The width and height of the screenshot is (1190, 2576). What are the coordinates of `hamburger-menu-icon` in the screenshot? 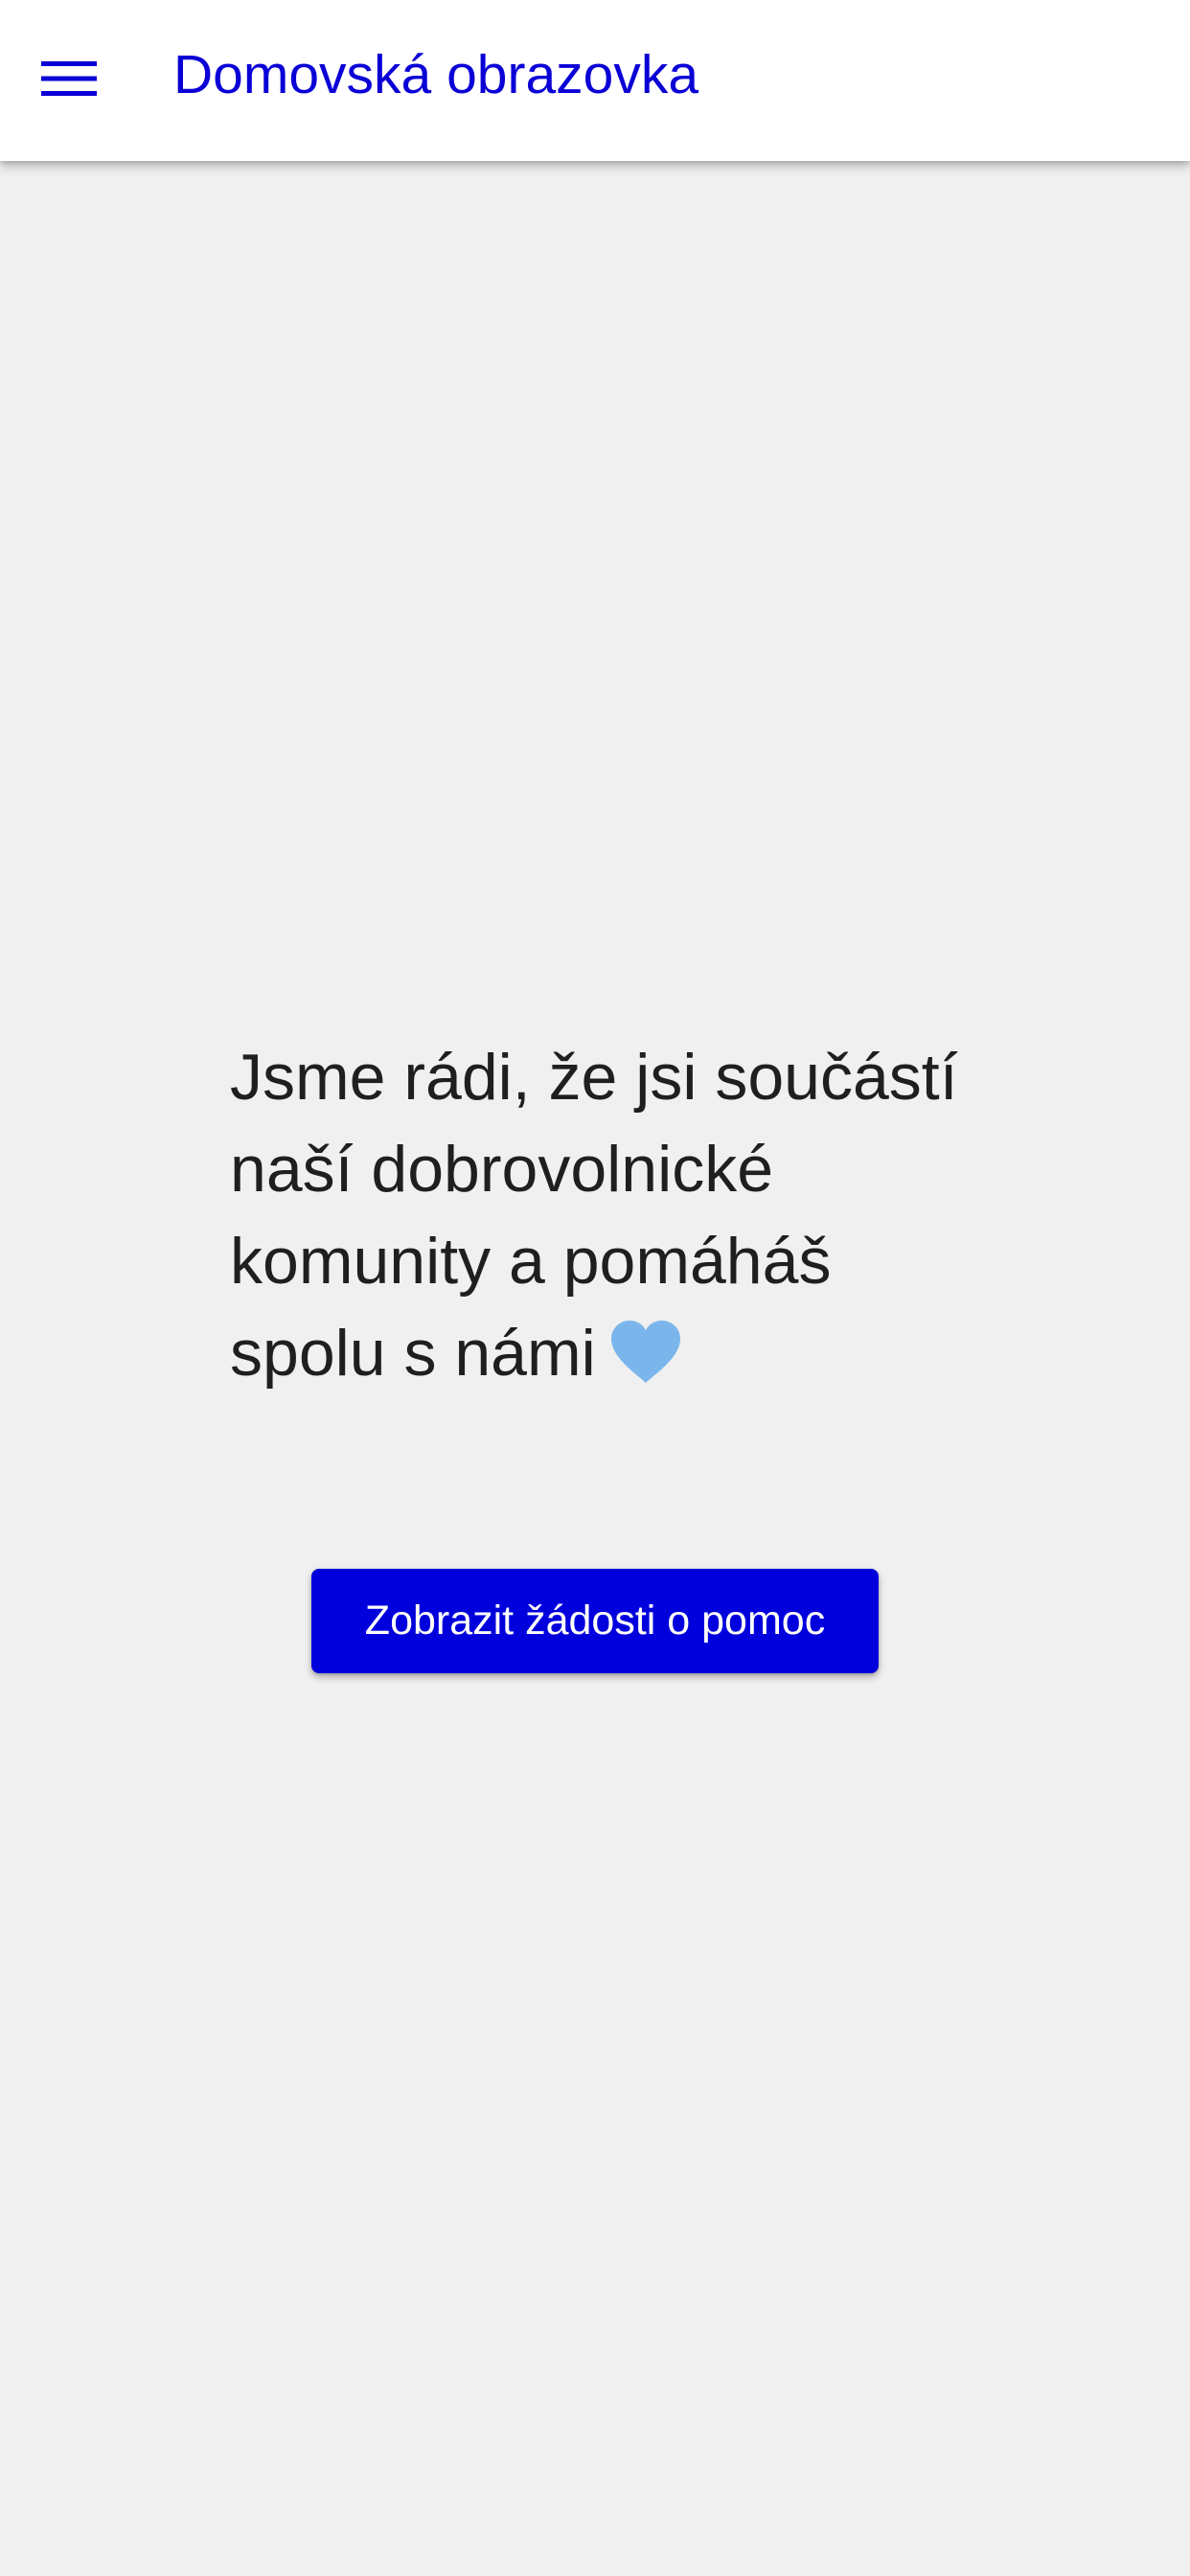 It's located at (69, 78).